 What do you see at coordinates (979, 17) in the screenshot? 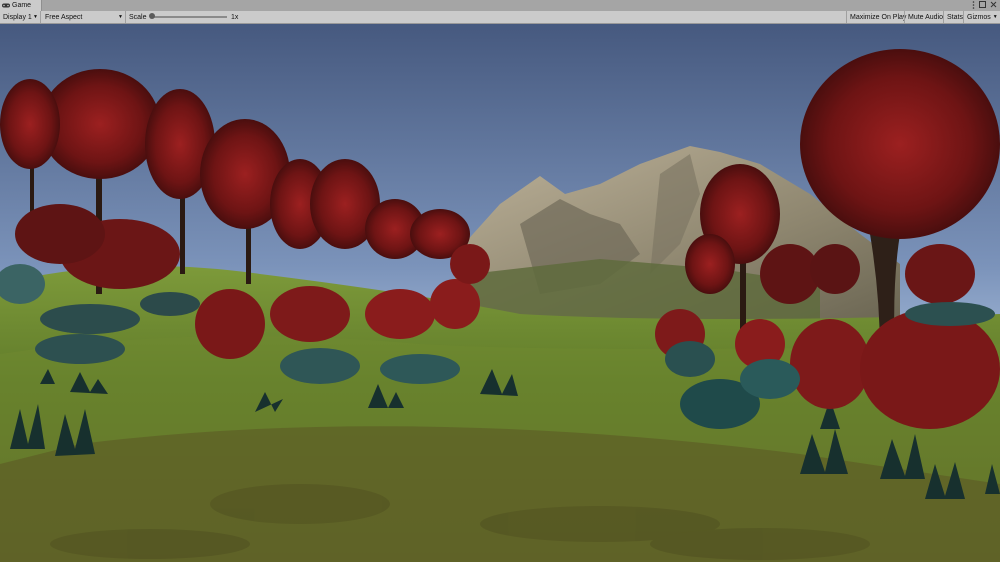
I see `gizmos-label: Gizmos` at bounding box center [979, 17].